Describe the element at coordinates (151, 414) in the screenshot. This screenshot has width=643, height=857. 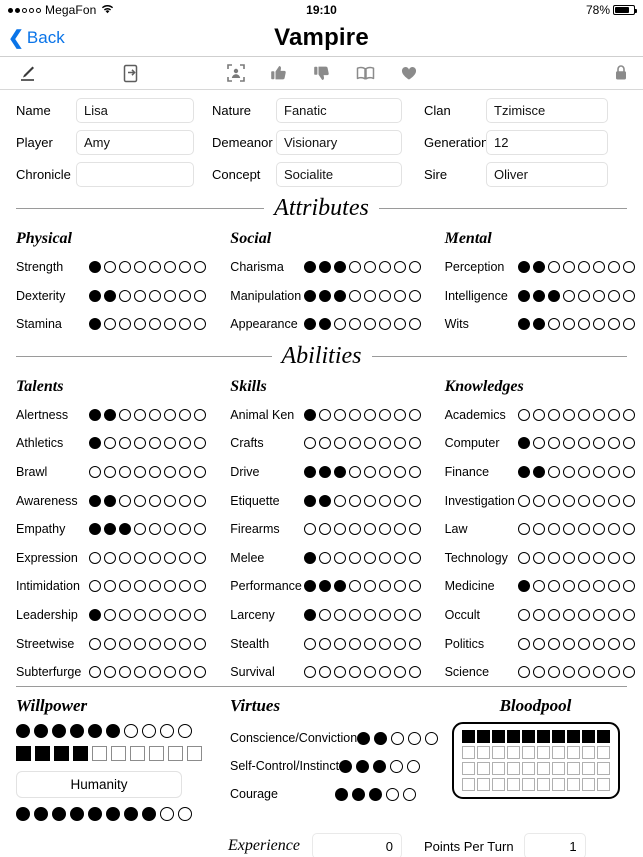
I see `alertness-dots` at that location.